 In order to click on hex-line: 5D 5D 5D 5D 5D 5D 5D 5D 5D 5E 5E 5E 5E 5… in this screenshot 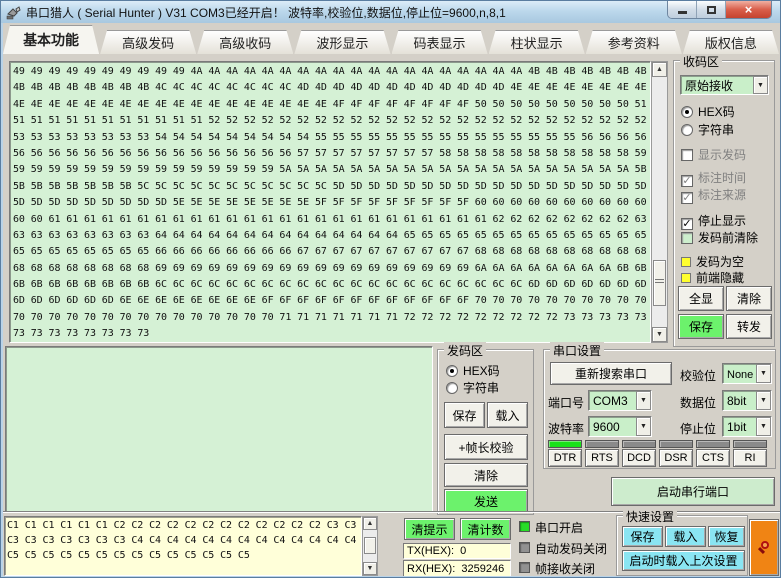, I will do `click(330, 203)`.